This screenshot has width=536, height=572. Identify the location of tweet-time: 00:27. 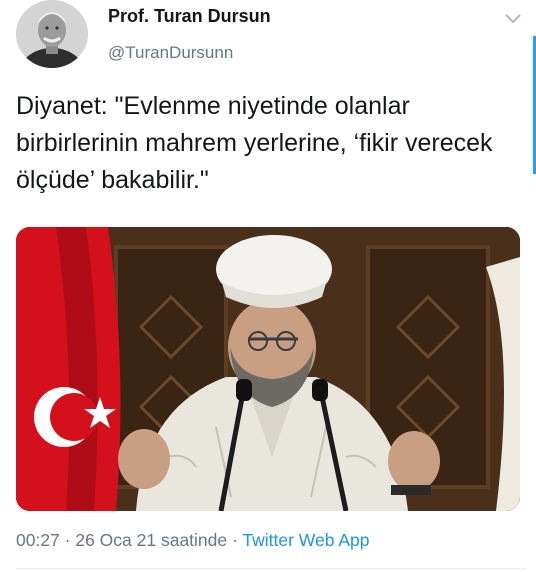
(38, 540).